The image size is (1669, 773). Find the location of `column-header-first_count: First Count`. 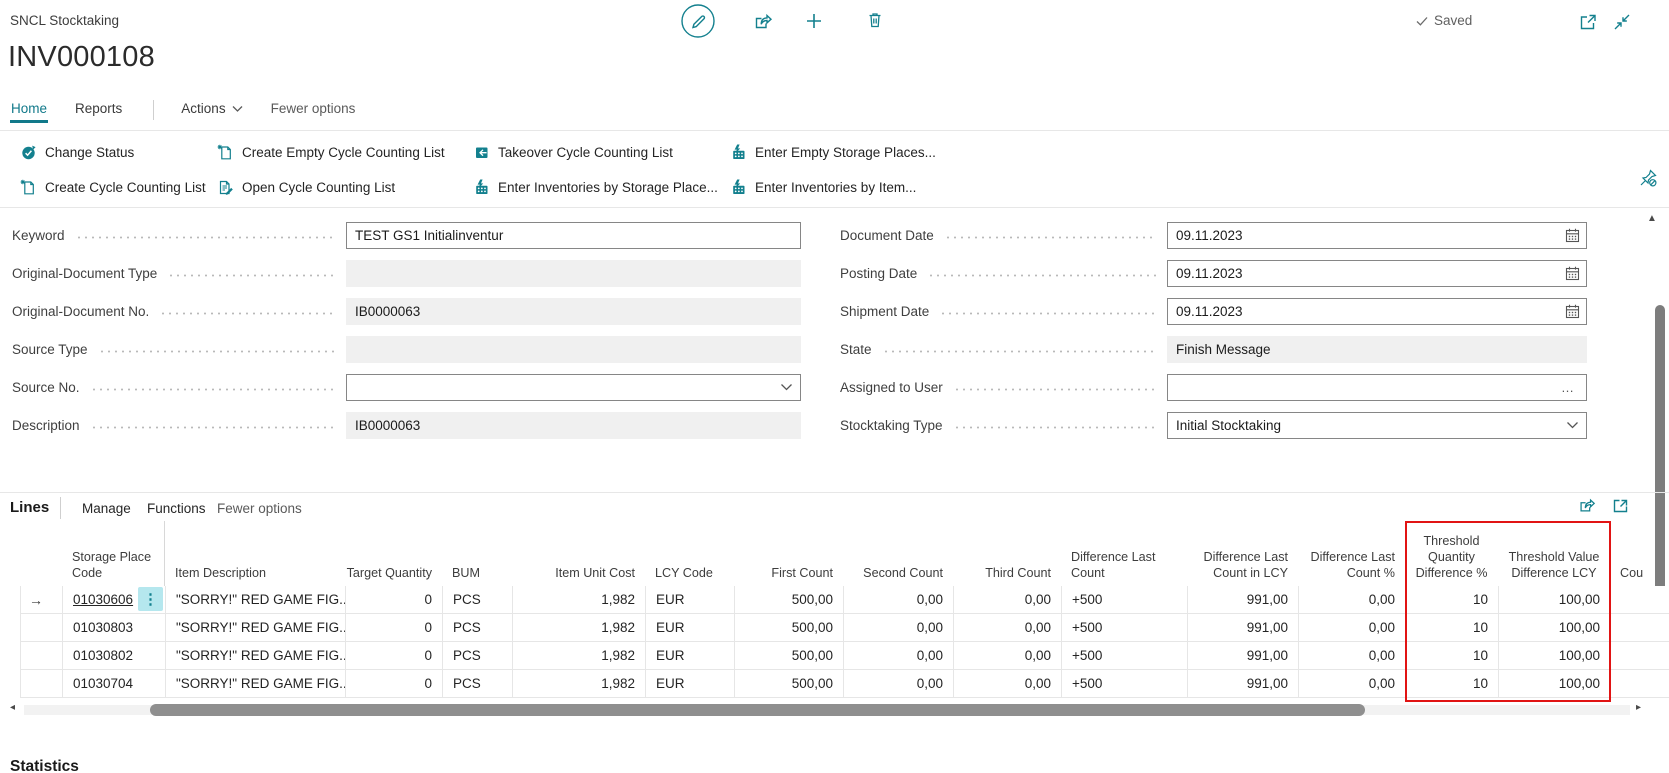

column-header-first_count: First Count is located at coordinates (788, 553).